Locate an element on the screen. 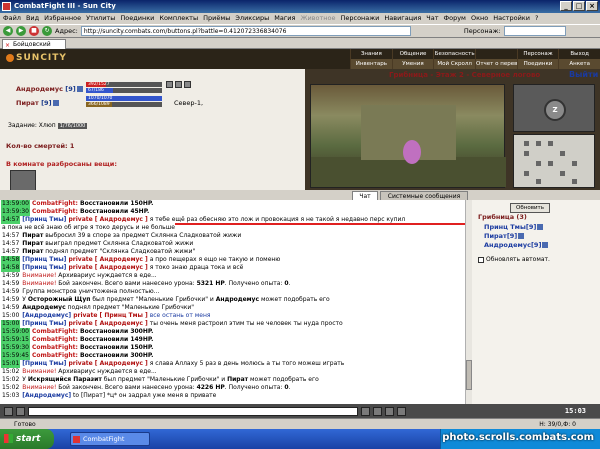  menu-item: Окно is located at coordinates (479, 18).